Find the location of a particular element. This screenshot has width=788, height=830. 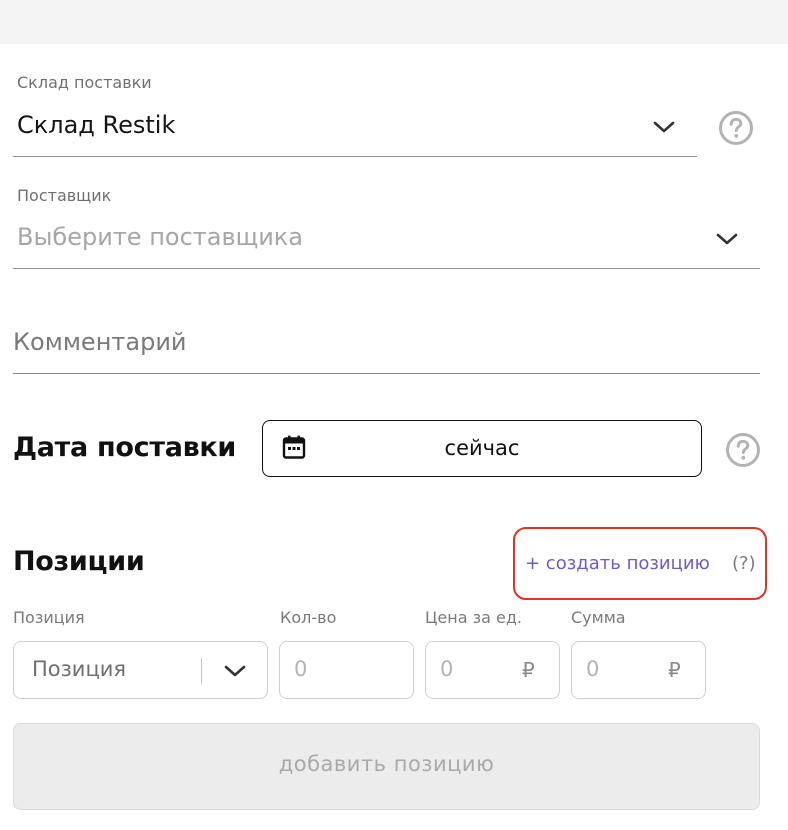

column-label-qty: Кол-во is located at coordinates (308, 617).